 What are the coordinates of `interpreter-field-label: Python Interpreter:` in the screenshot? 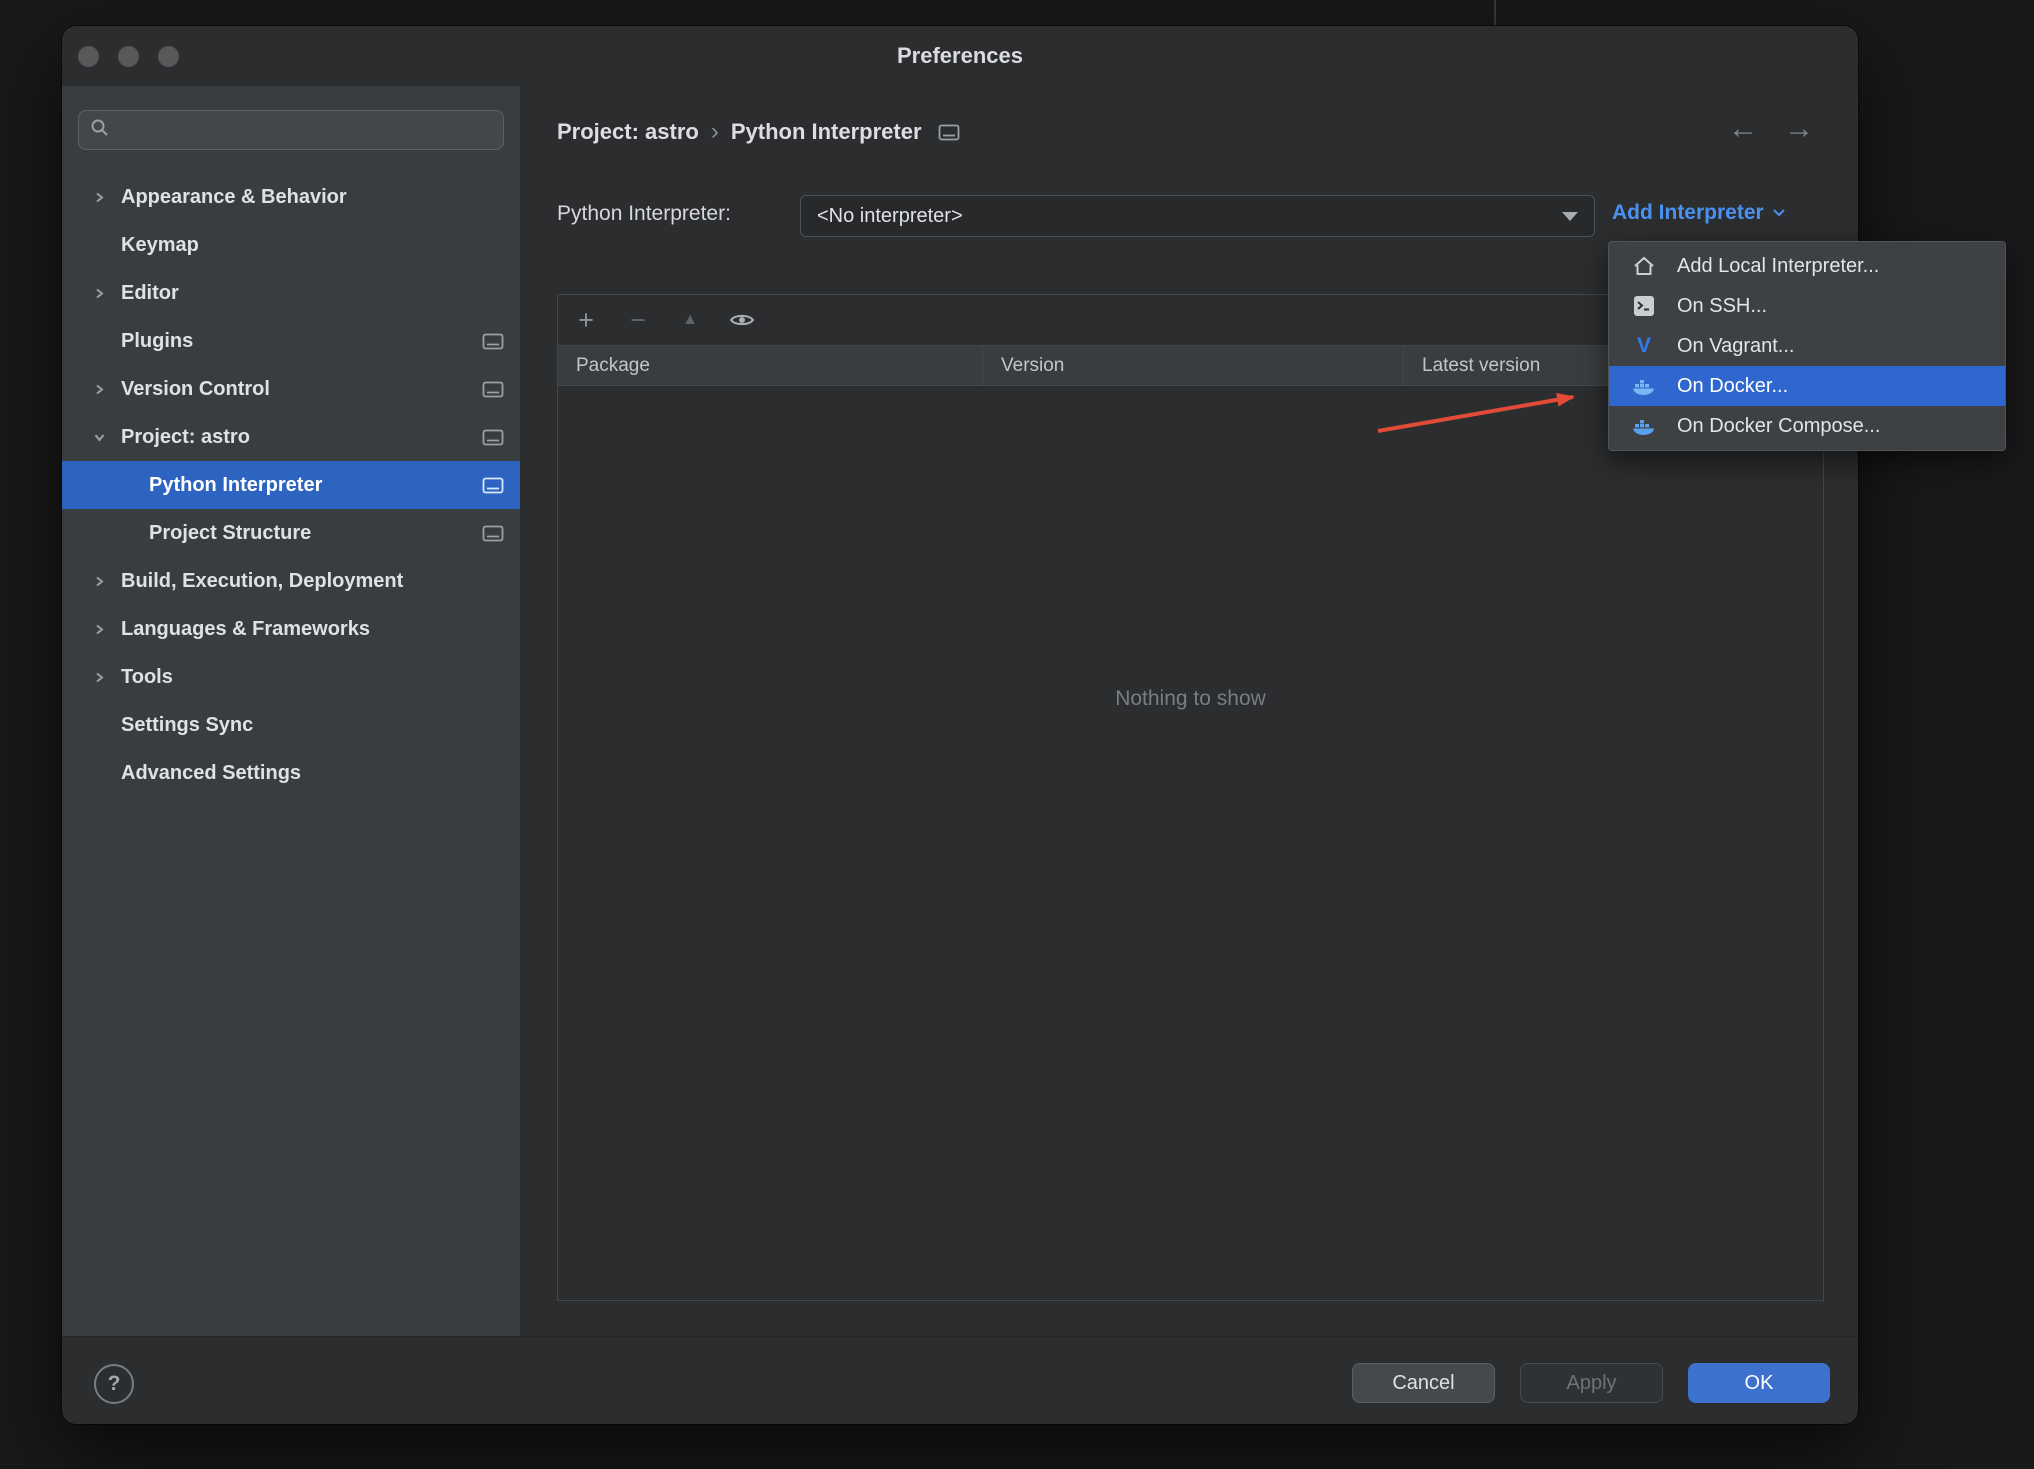 It's located at (644, 213).